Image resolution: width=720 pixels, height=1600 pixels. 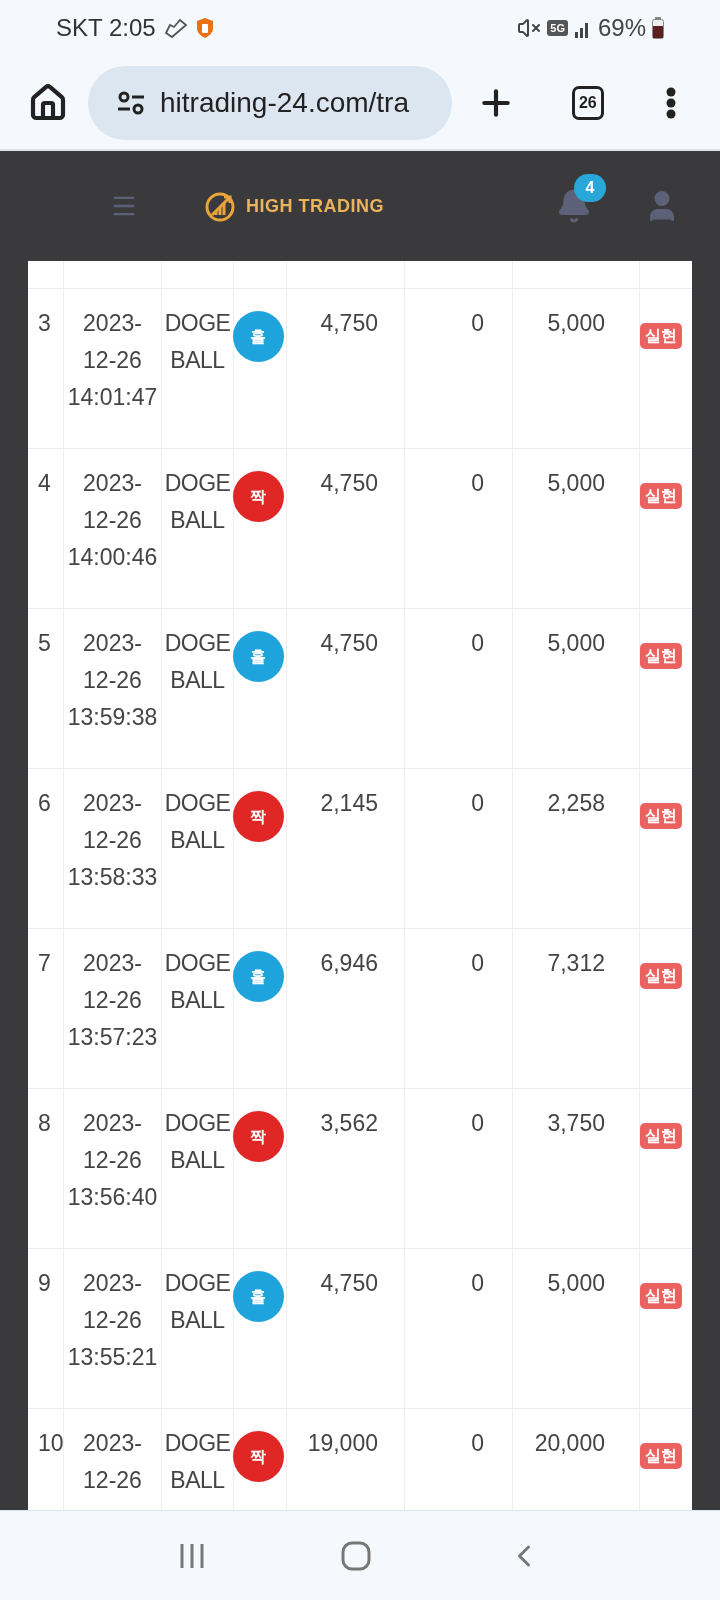 What do you see at coordinates (112, 397) in the screenshot?
I see `trade-time: 14:01:47` at bounding box center [112, 397].